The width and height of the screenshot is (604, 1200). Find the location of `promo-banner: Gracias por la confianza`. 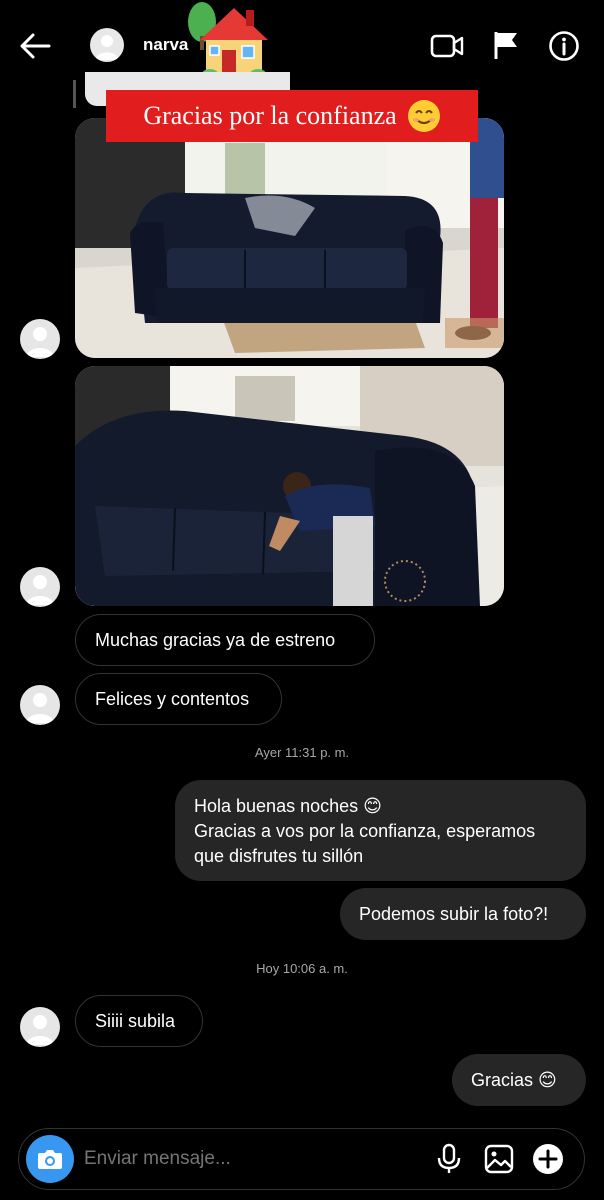

promo-banner: Gracias por la confianza is located at coordinates (292, 116).